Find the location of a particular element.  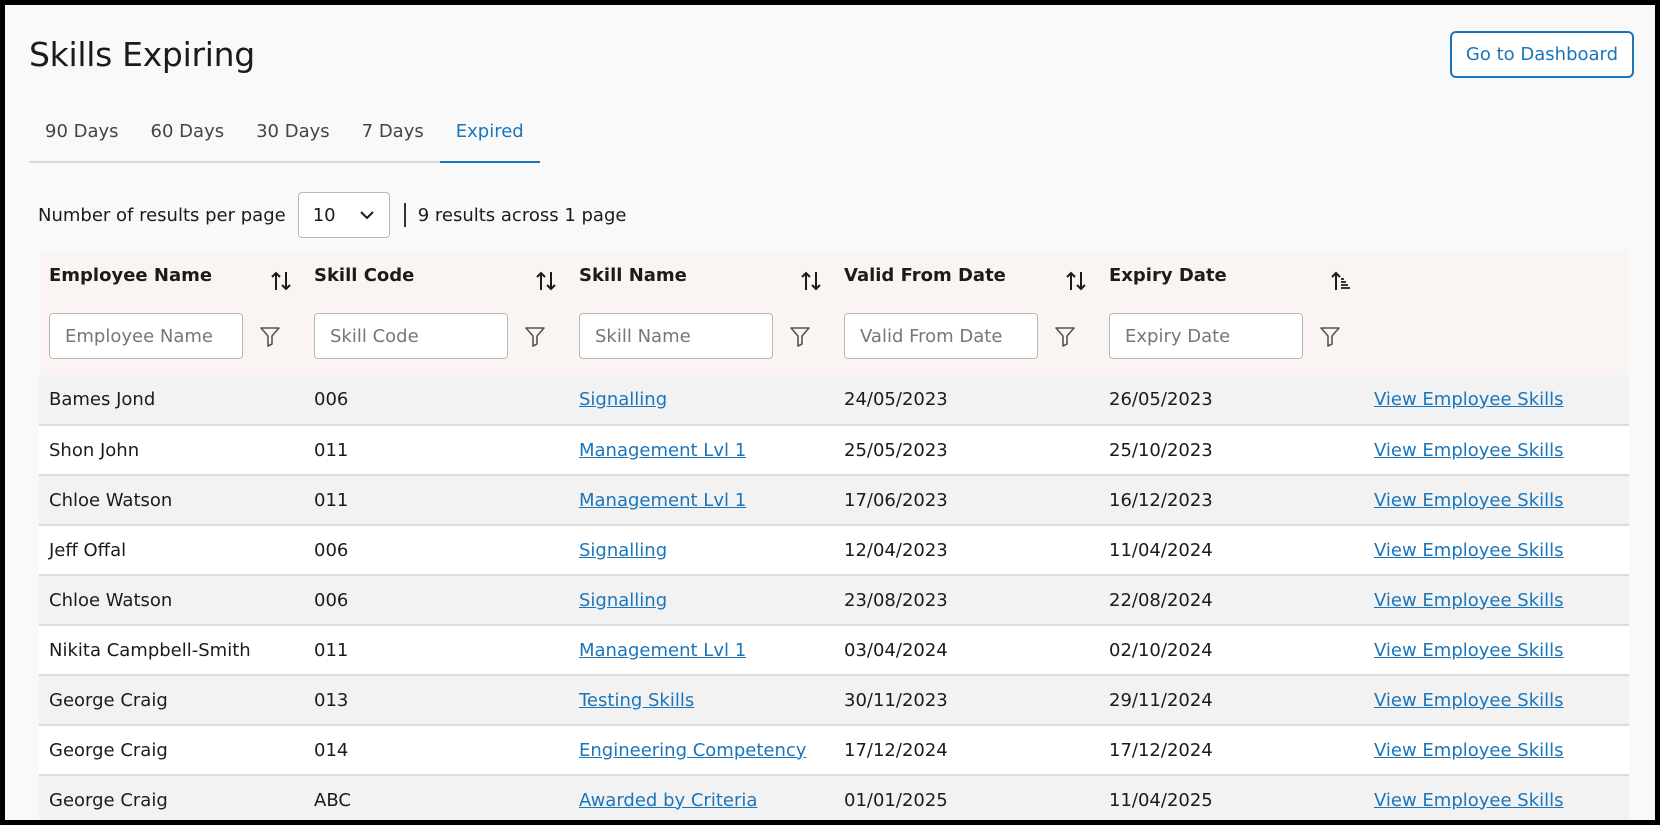

column-label: Skill Code is located at coordinates (364, 275).